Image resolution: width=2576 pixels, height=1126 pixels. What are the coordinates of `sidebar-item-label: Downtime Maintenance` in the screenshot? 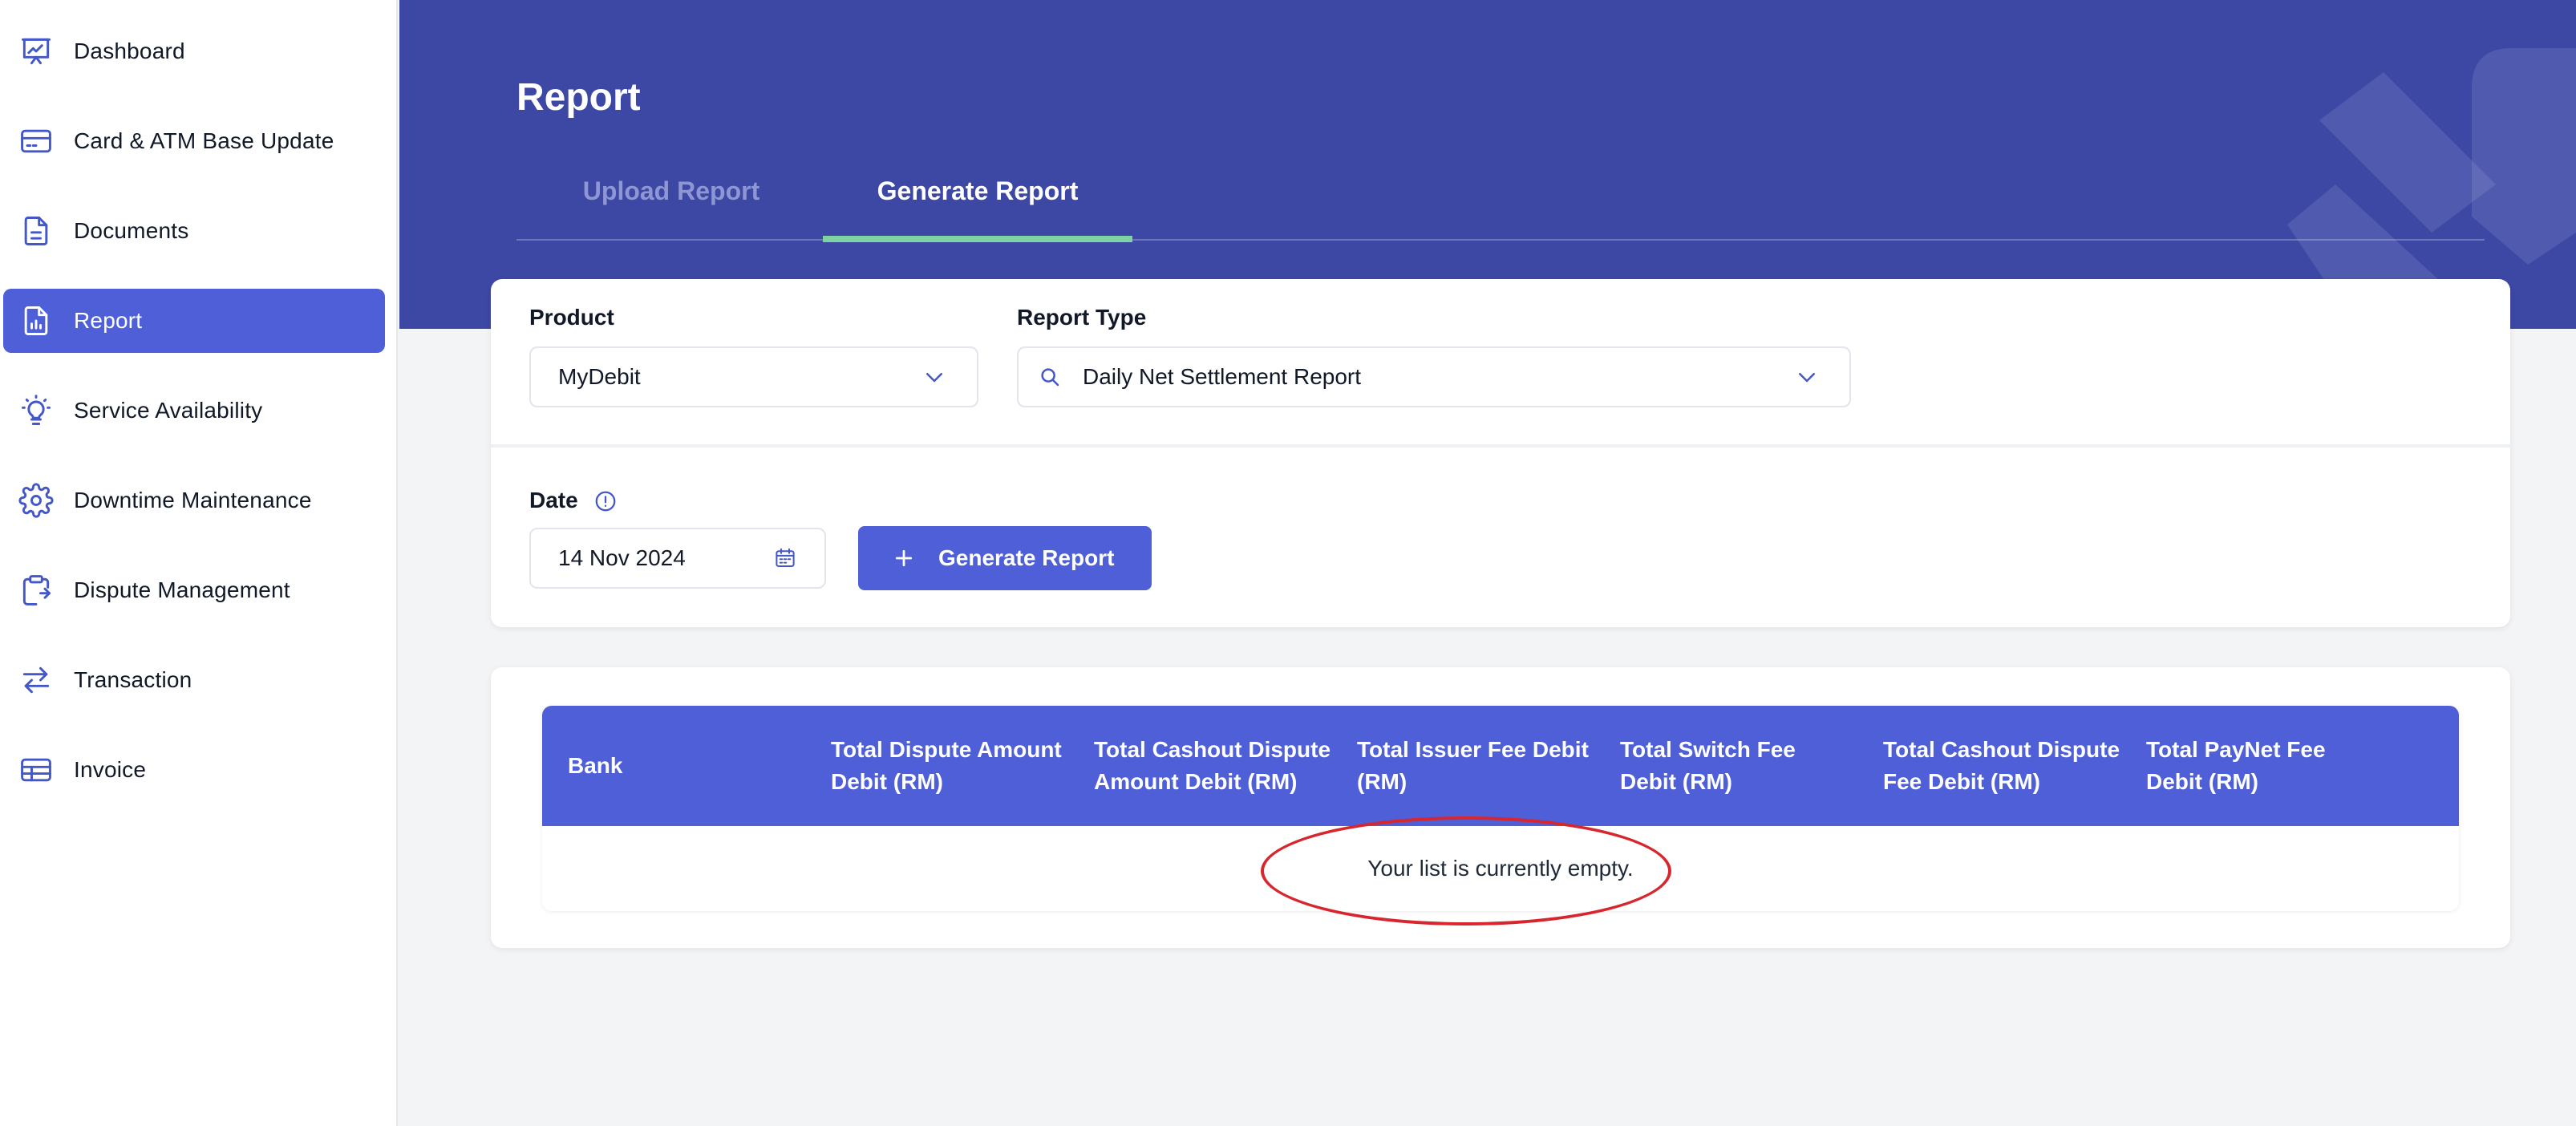 It's located at (193, 500).